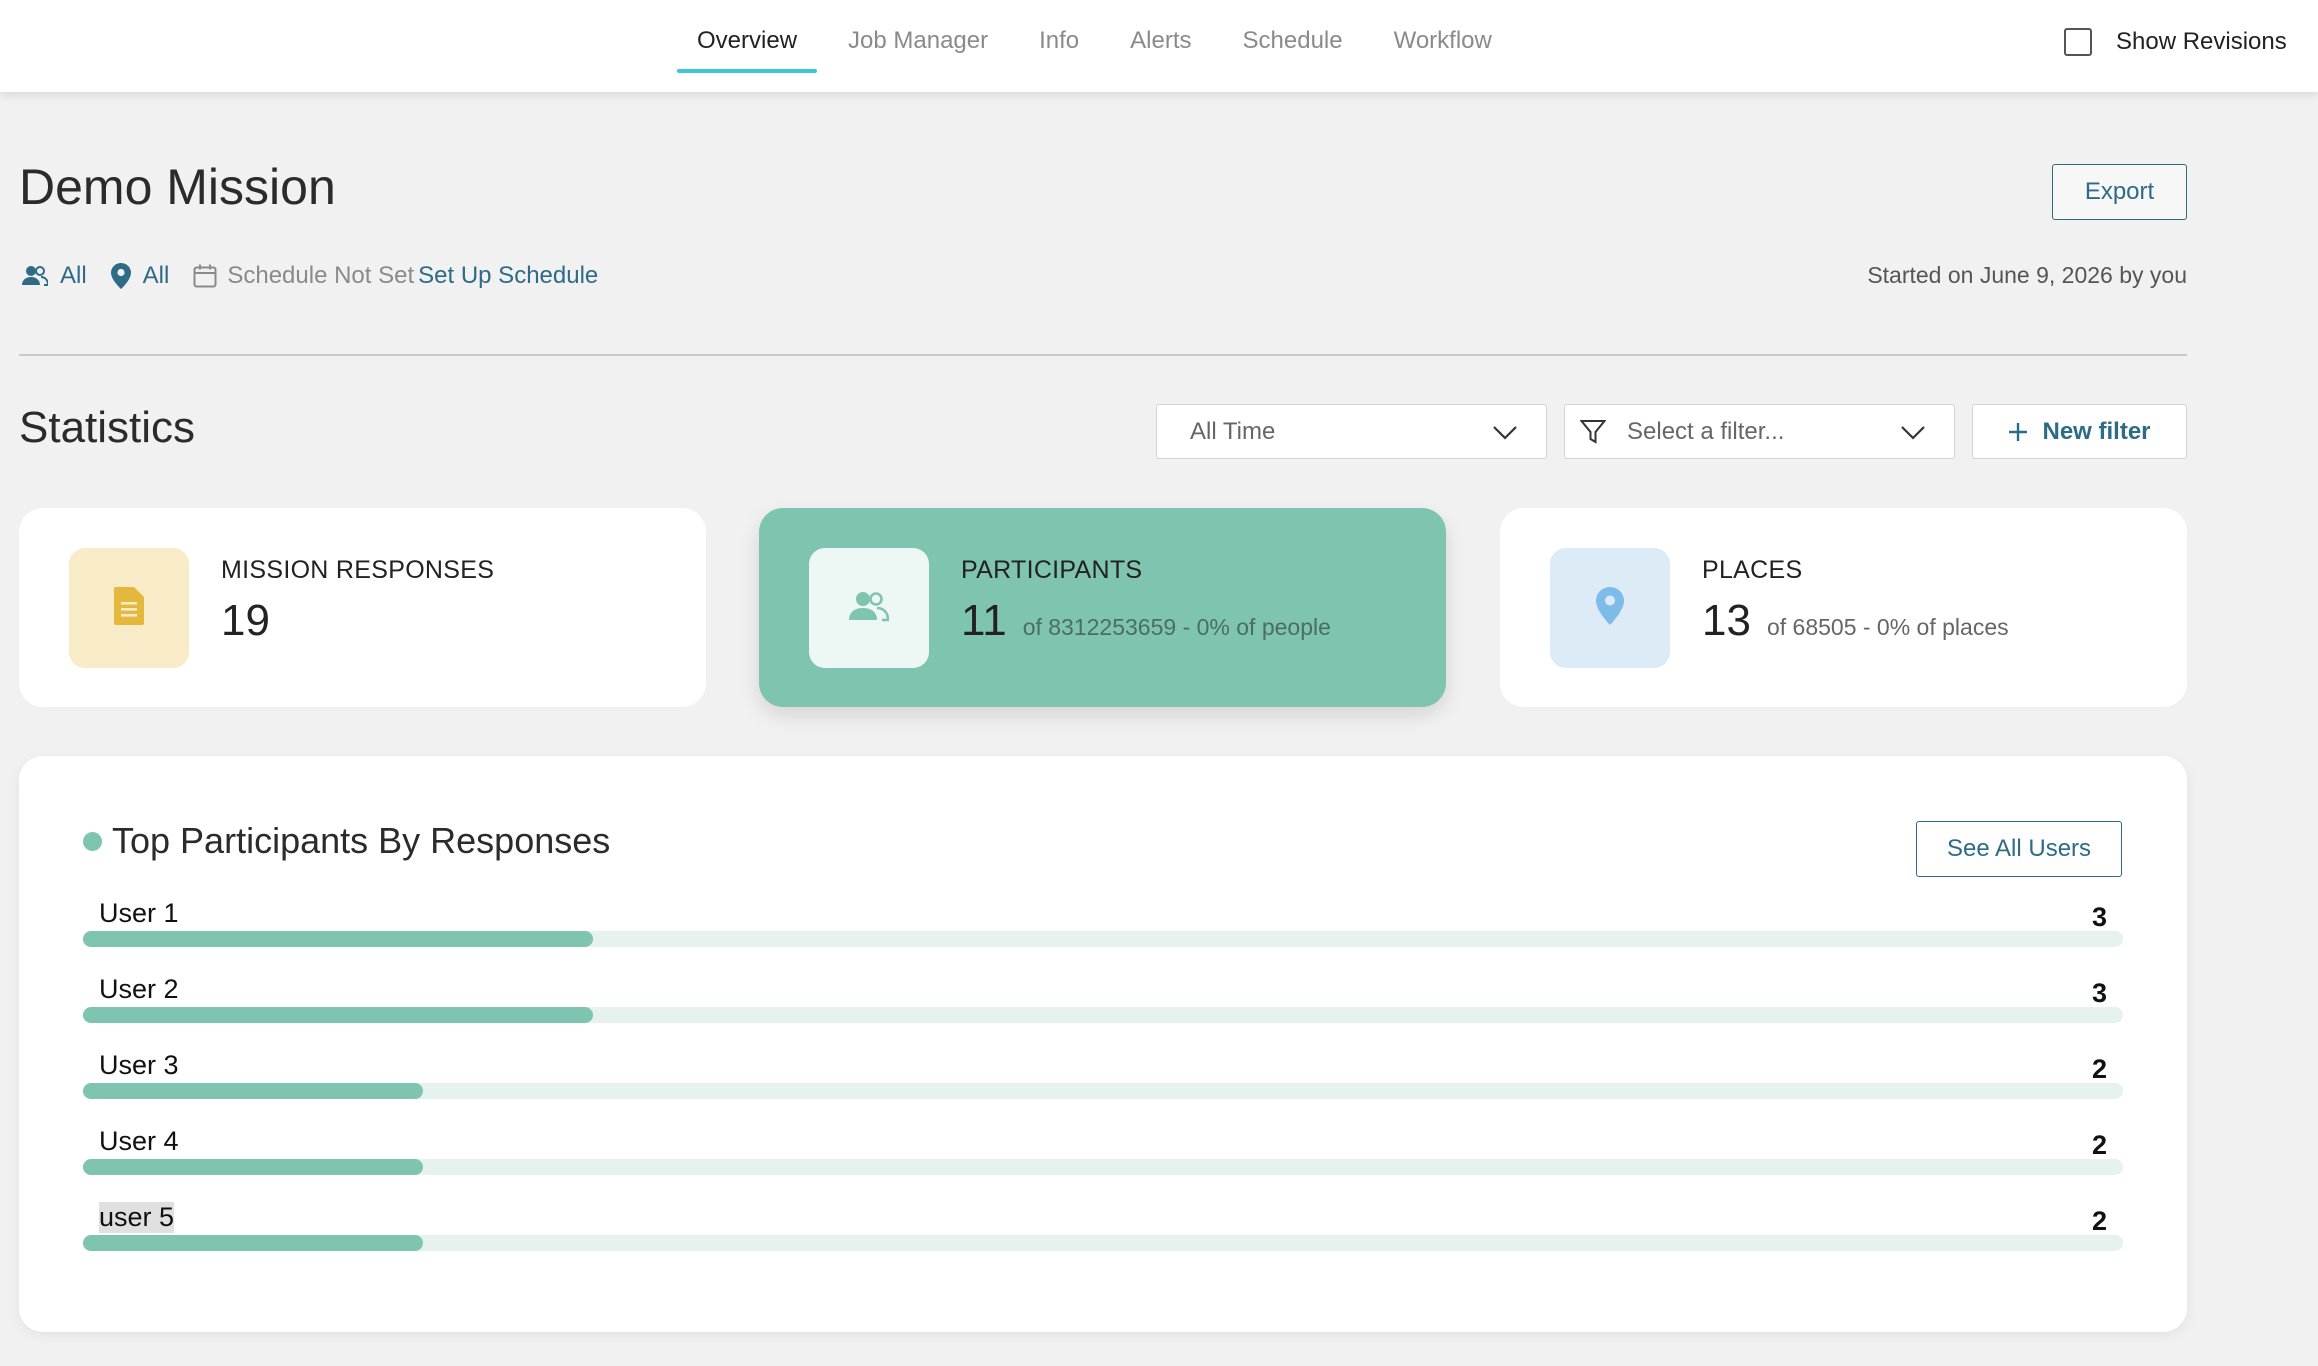  What do you see at coordinates (205, 276) in the screenshot?
I see `calendar-icon` at bounding box center [205, 276].